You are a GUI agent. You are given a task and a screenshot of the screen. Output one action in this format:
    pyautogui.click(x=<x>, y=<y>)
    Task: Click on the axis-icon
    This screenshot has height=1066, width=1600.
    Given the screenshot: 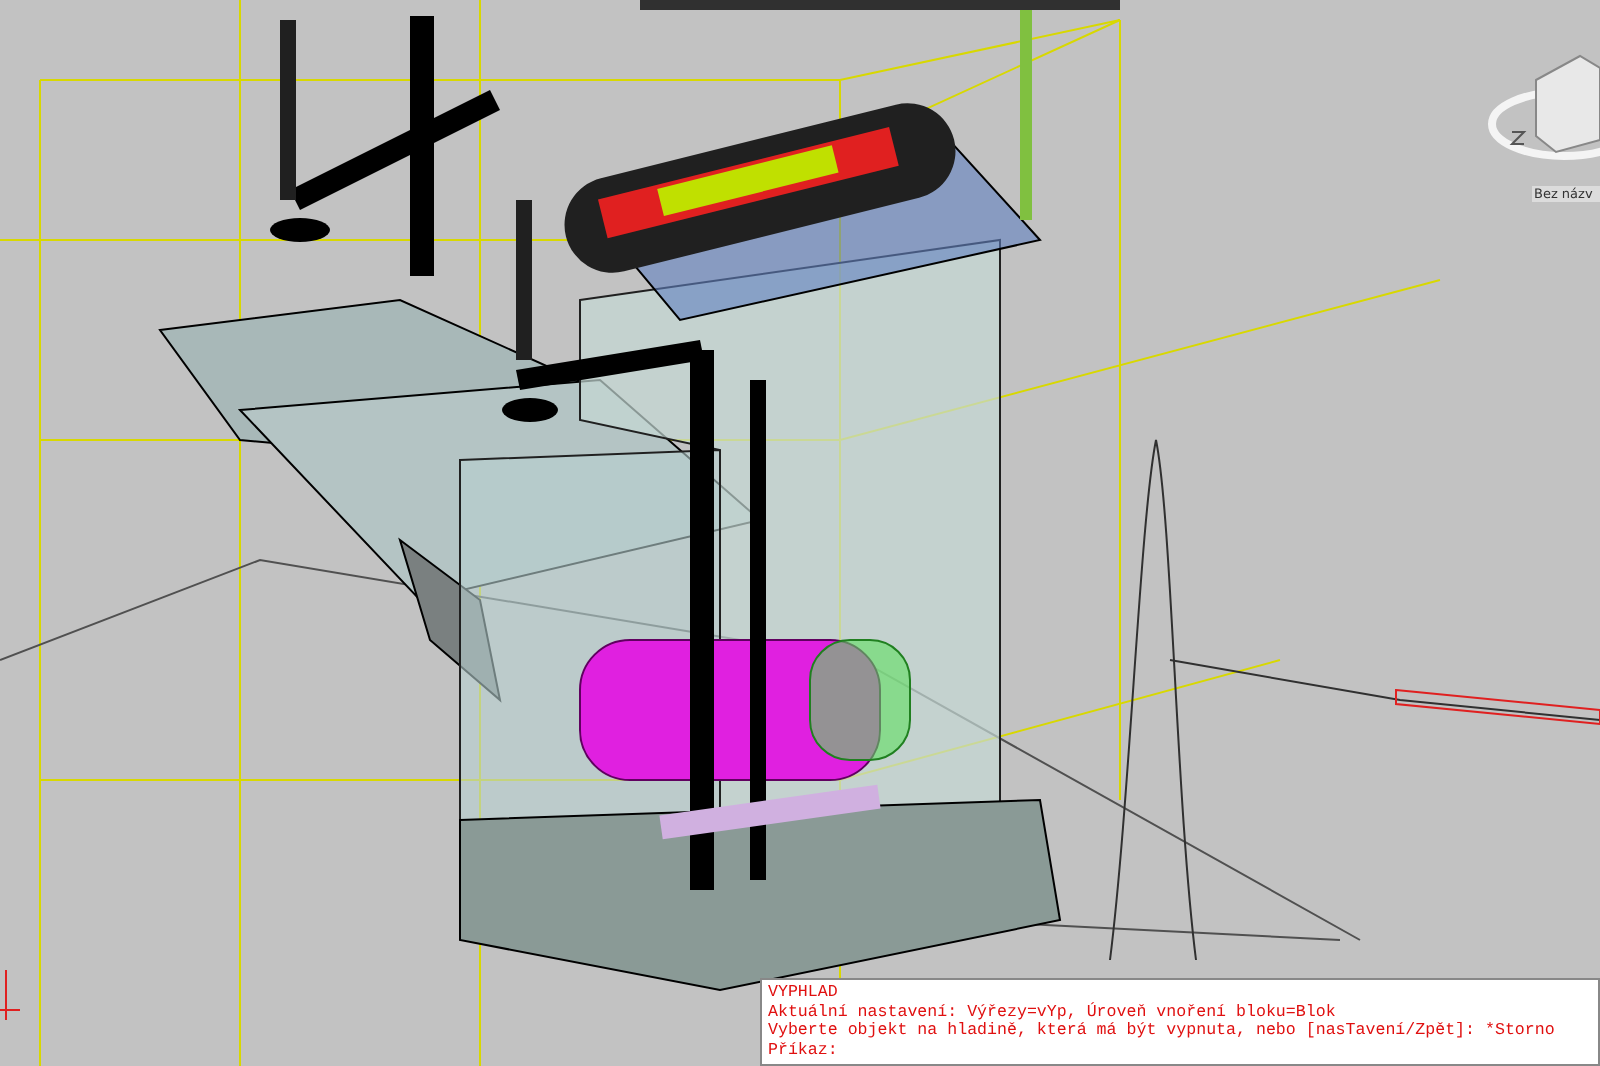 What is the action you would take?
    pyautogui.click(x=10, y=995)
    